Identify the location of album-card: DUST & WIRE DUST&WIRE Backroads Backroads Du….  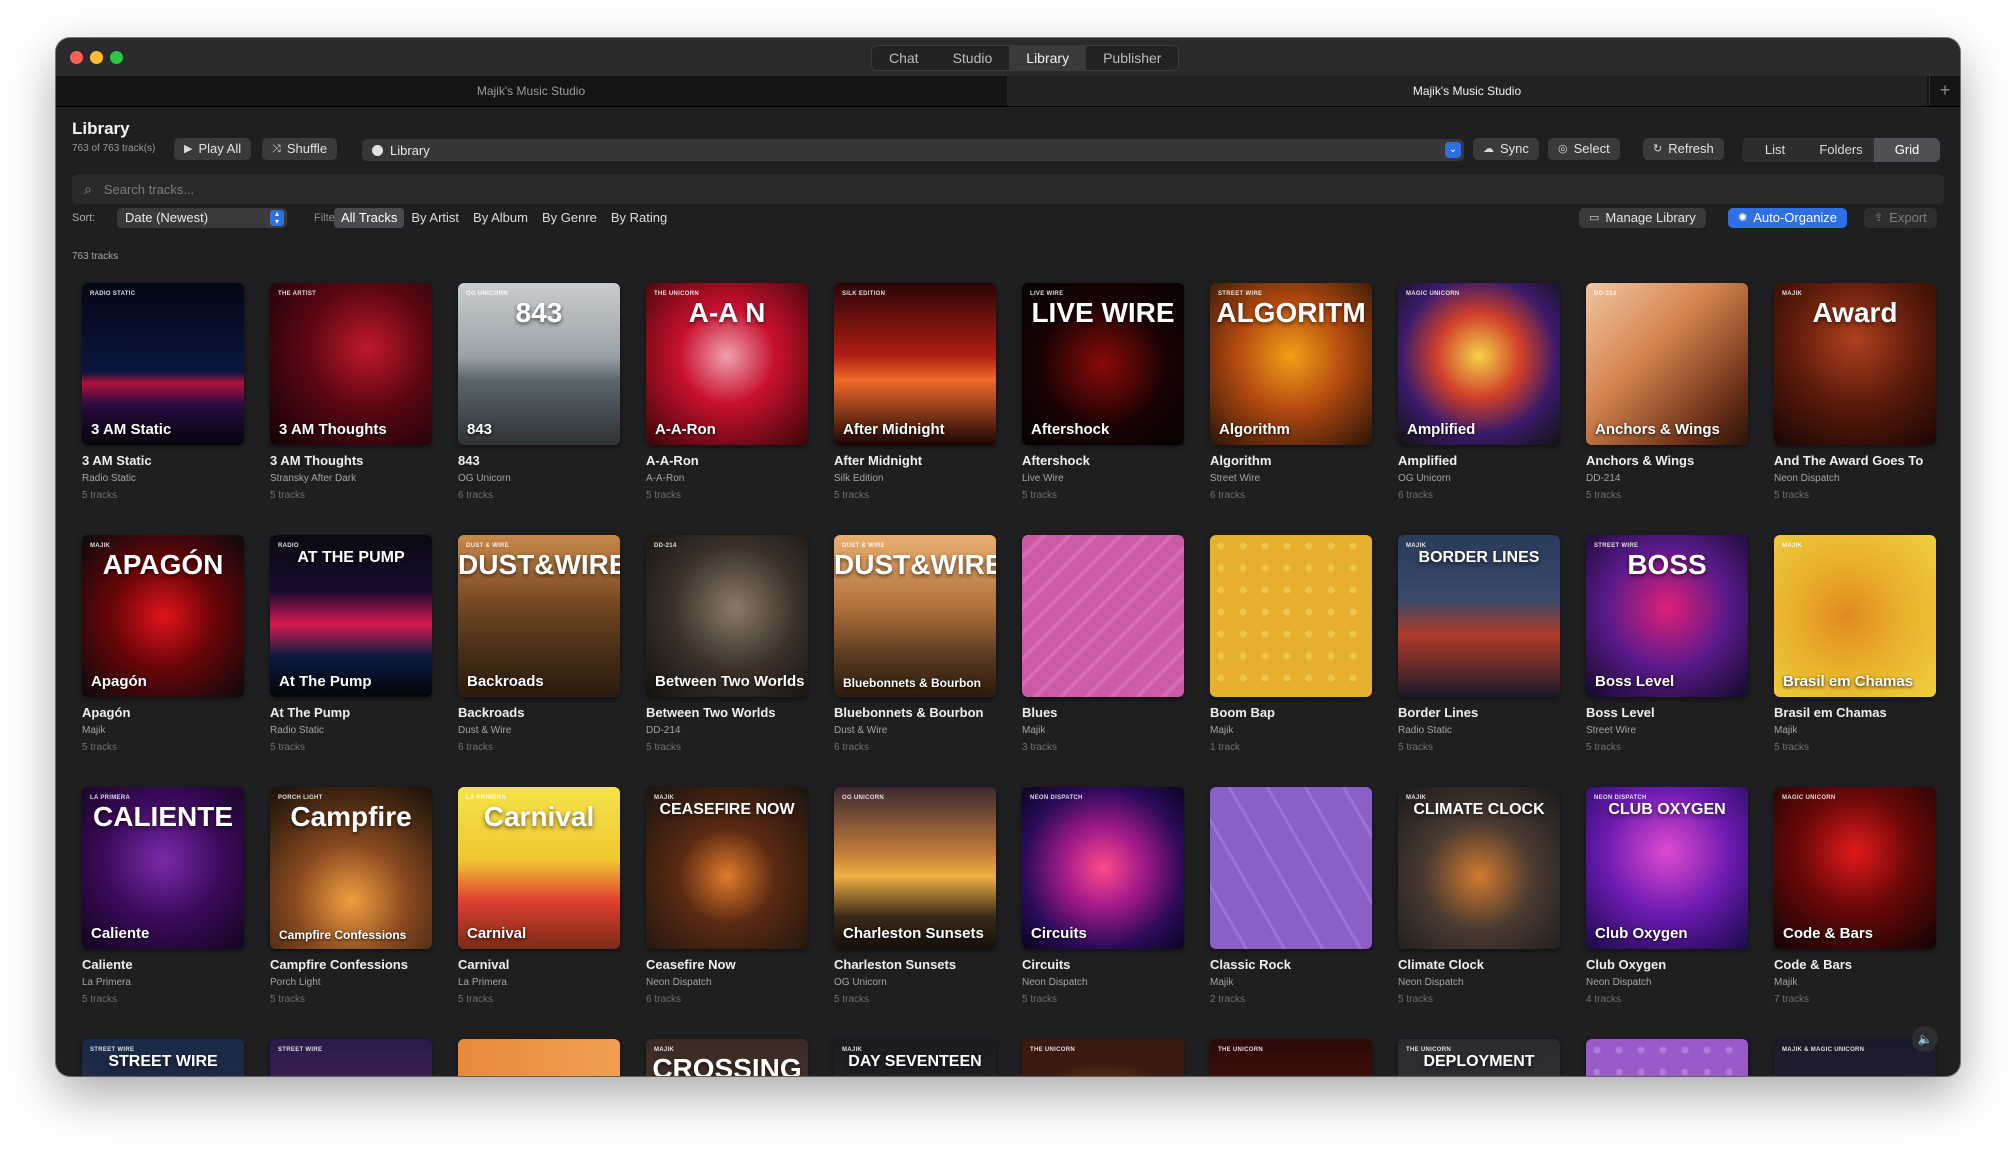
(539, 644).